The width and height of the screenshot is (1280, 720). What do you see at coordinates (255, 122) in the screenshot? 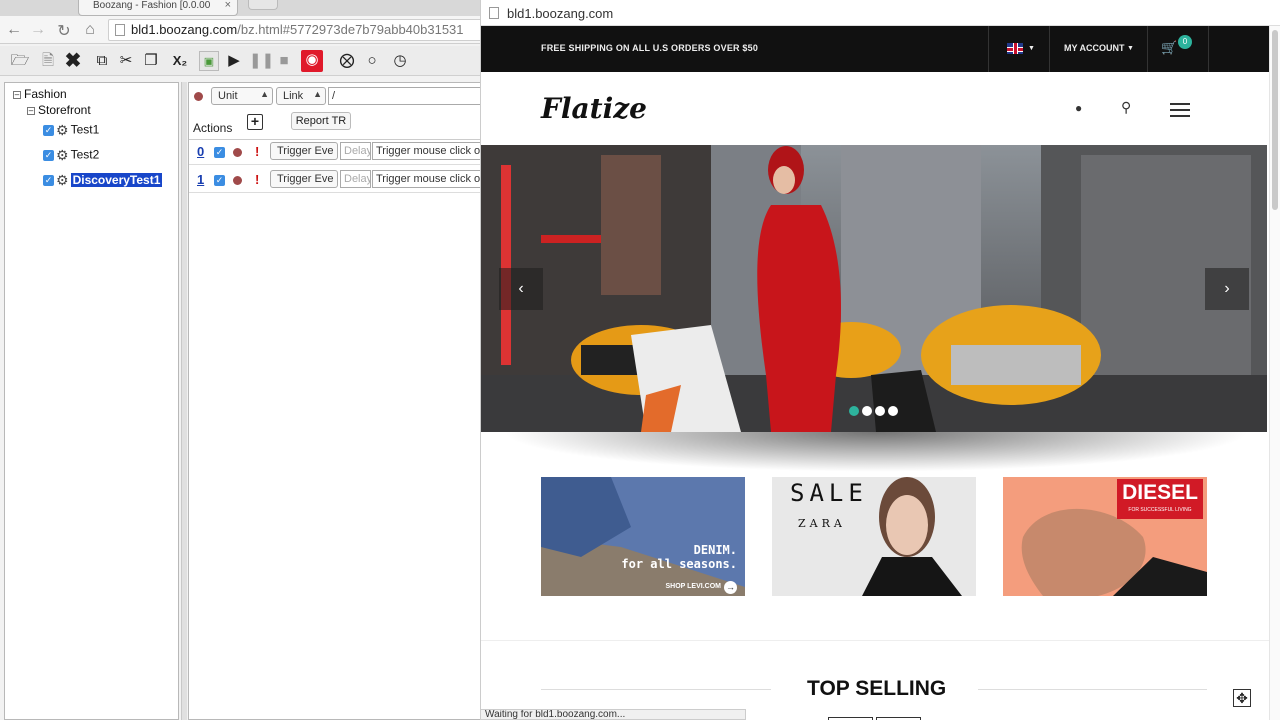
I see `add-action-icon: +` at bounding box center [255, 122].